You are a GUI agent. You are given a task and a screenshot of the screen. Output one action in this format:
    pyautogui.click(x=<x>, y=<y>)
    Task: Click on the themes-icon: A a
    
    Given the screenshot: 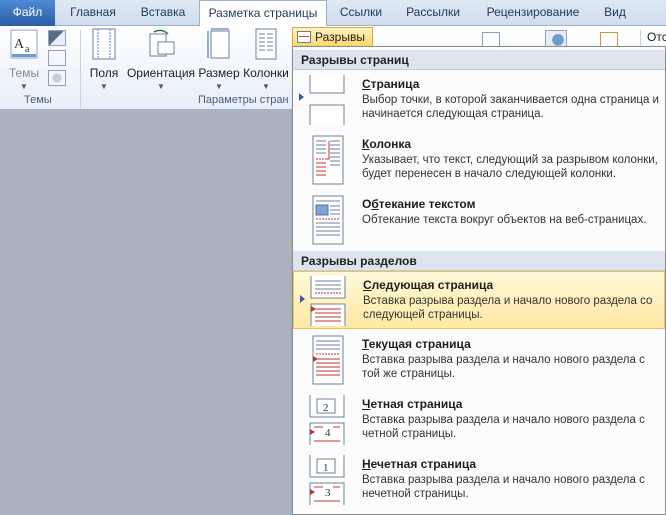 What is the action you would take?
    pyautogui.click(x=24, y=44)
    